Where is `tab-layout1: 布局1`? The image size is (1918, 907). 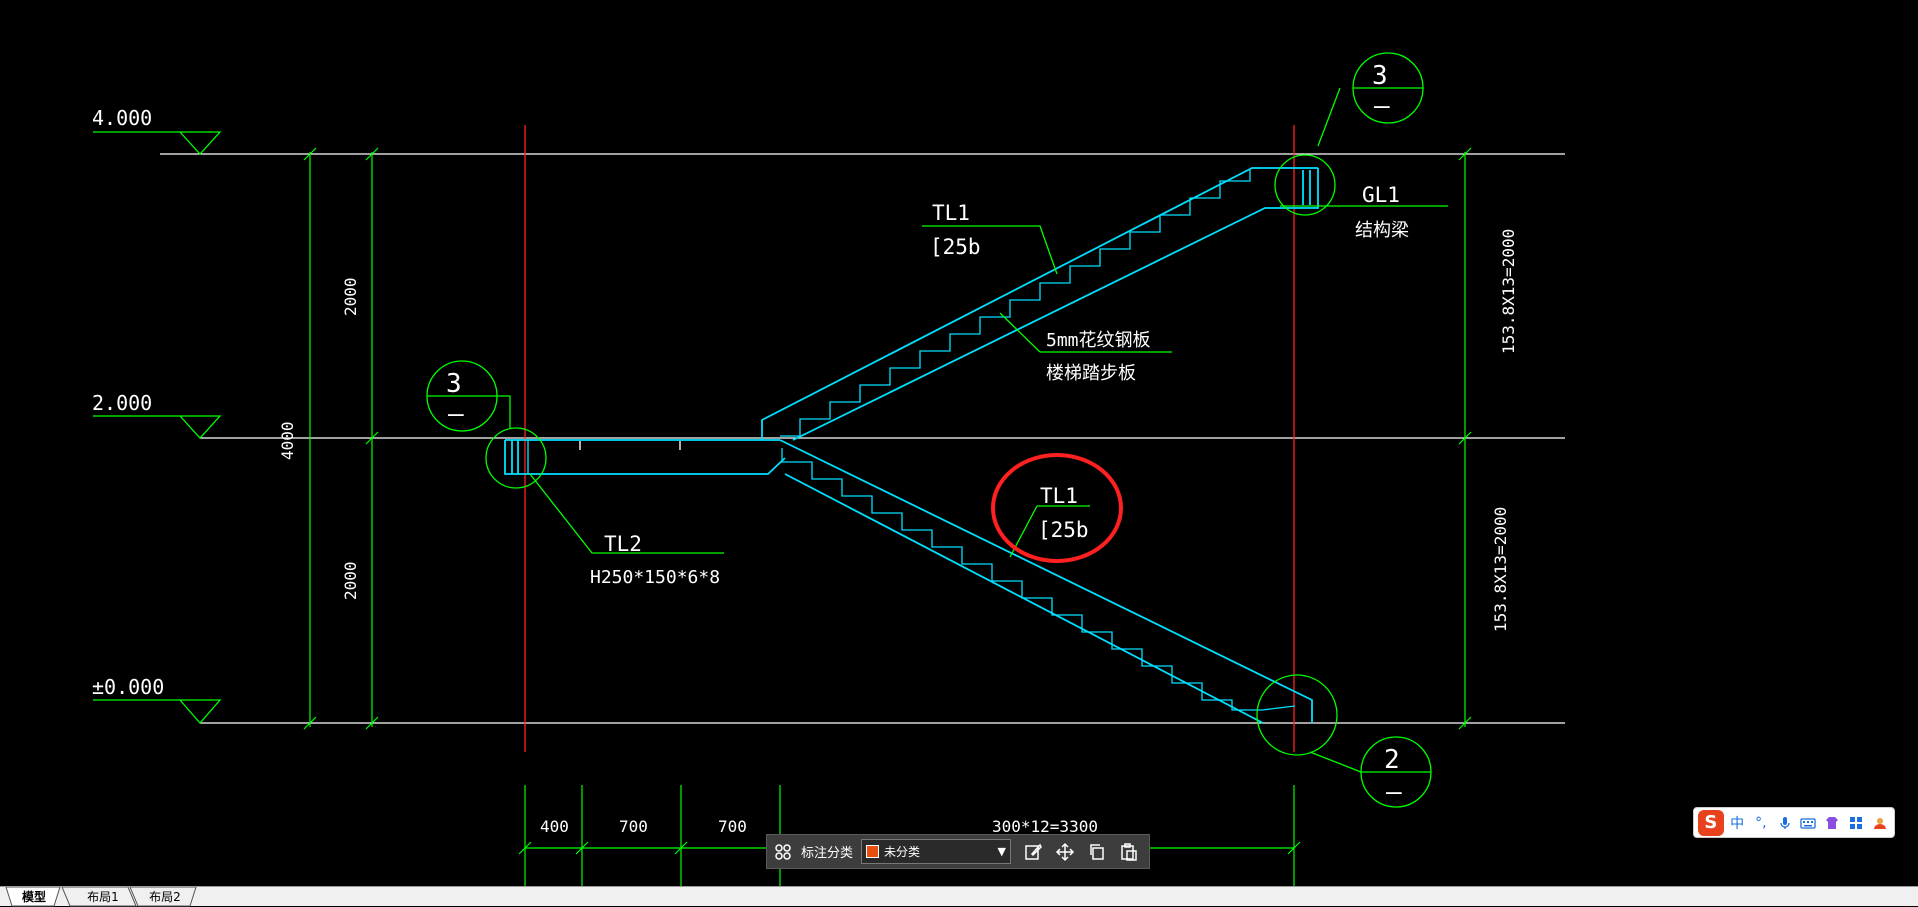
tab-layout1: 布局1 is located at coordinates (103, 896).